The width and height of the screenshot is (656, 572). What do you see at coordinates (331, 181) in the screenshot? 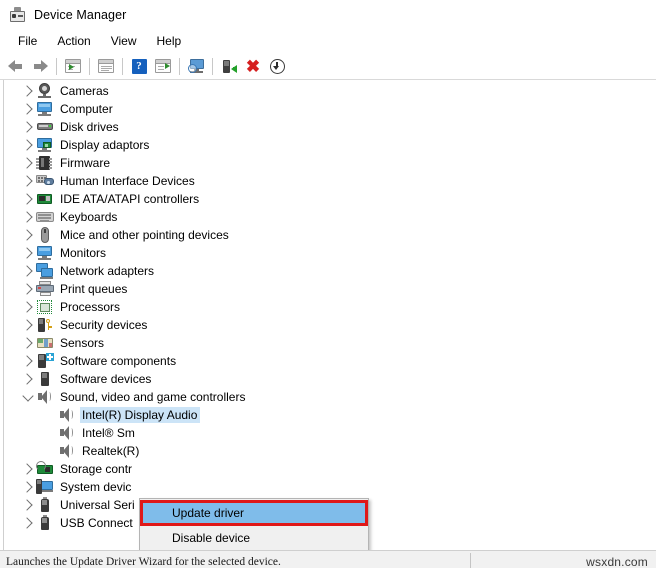
I see `tree-item-human-interface-devices: Human Interface Devices` at bounding box center [331, 181].